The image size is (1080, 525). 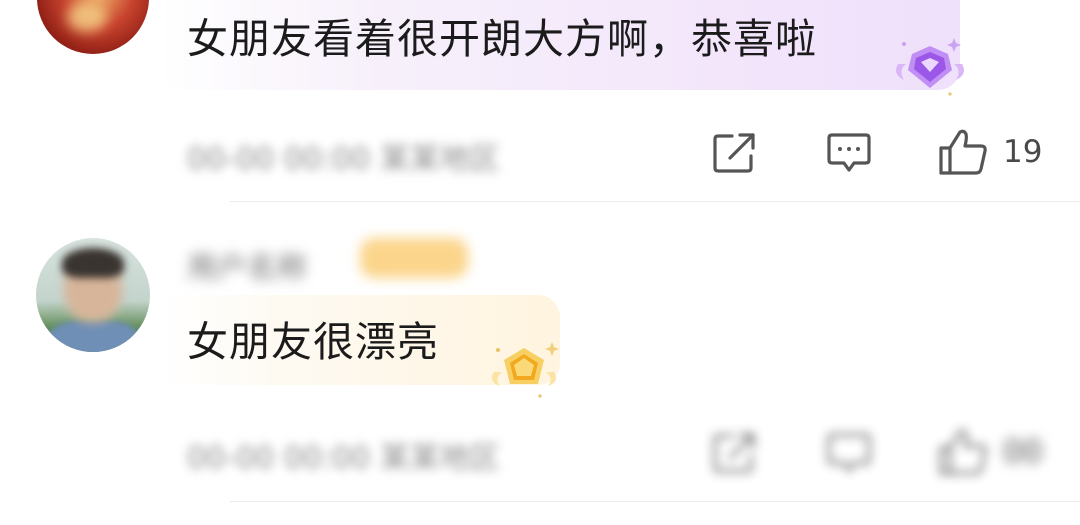 I want to click on gold-pentagon-badge-icon, so click(x=528, y=369).